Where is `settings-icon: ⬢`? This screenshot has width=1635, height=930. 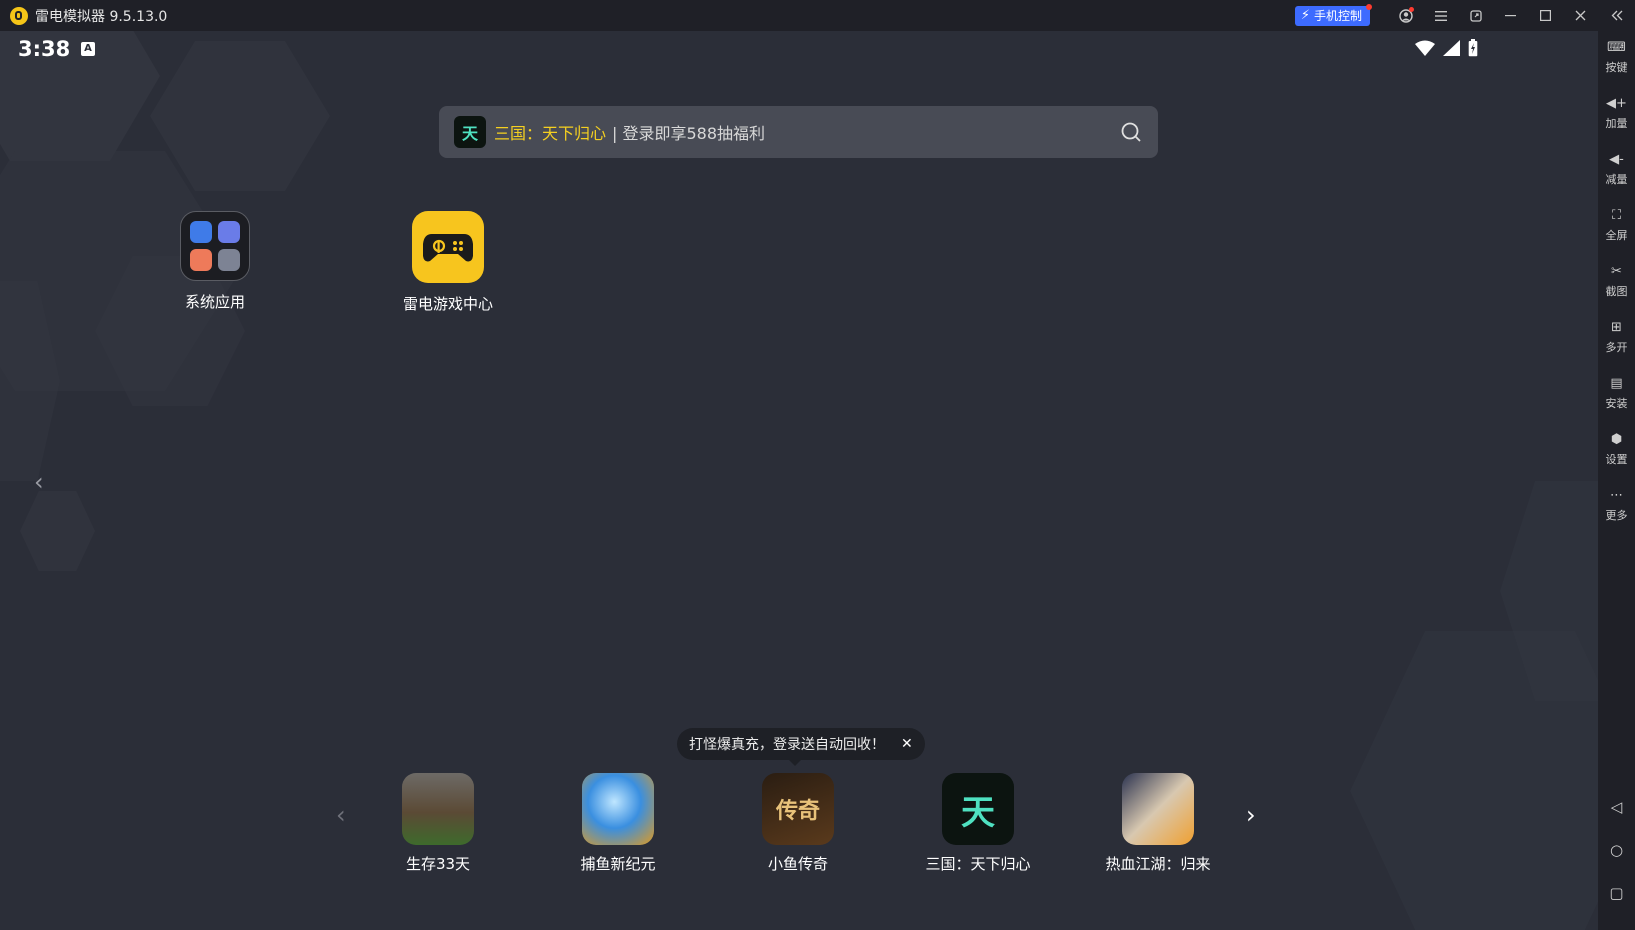 settings-icon: ⬢ is located at coordinates (1616, 439).